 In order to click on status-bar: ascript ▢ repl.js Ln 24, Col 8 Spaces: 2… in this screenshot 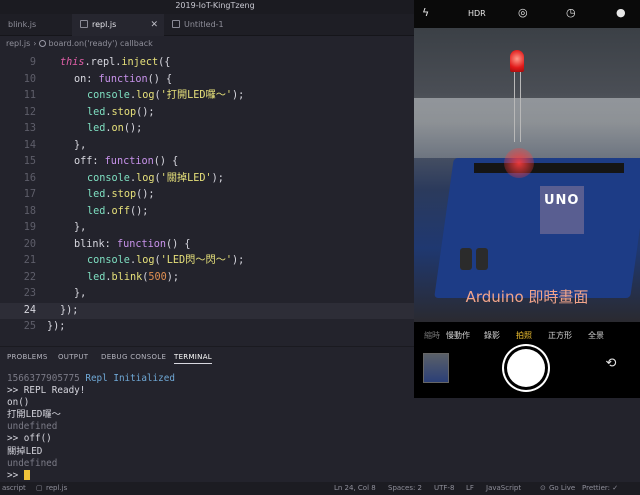, I will do `click(320, 488)`.